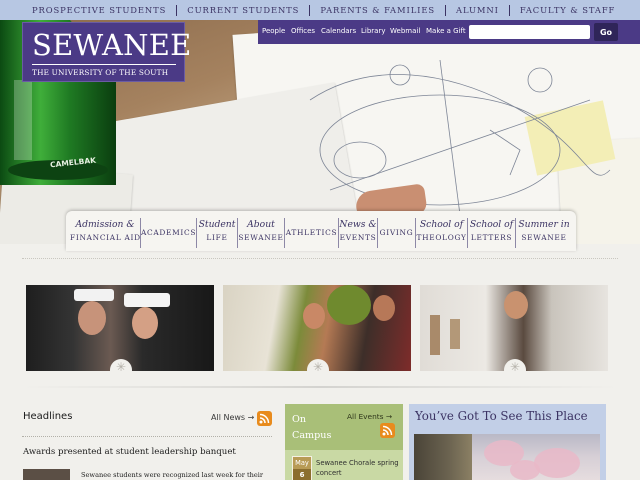  I want to click on main-nav-line1: News &, so click(358, 224).